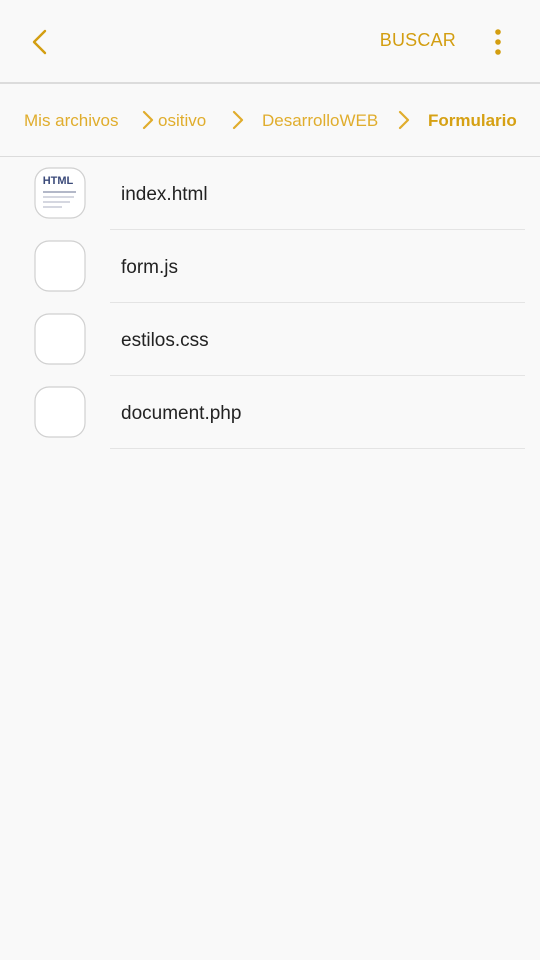 Image resolution: width=540 pixels, height=960 pixels. I want to click on breadcrumb-item-desarrolloweb: DesarrolloWEB, so click(320, 121).